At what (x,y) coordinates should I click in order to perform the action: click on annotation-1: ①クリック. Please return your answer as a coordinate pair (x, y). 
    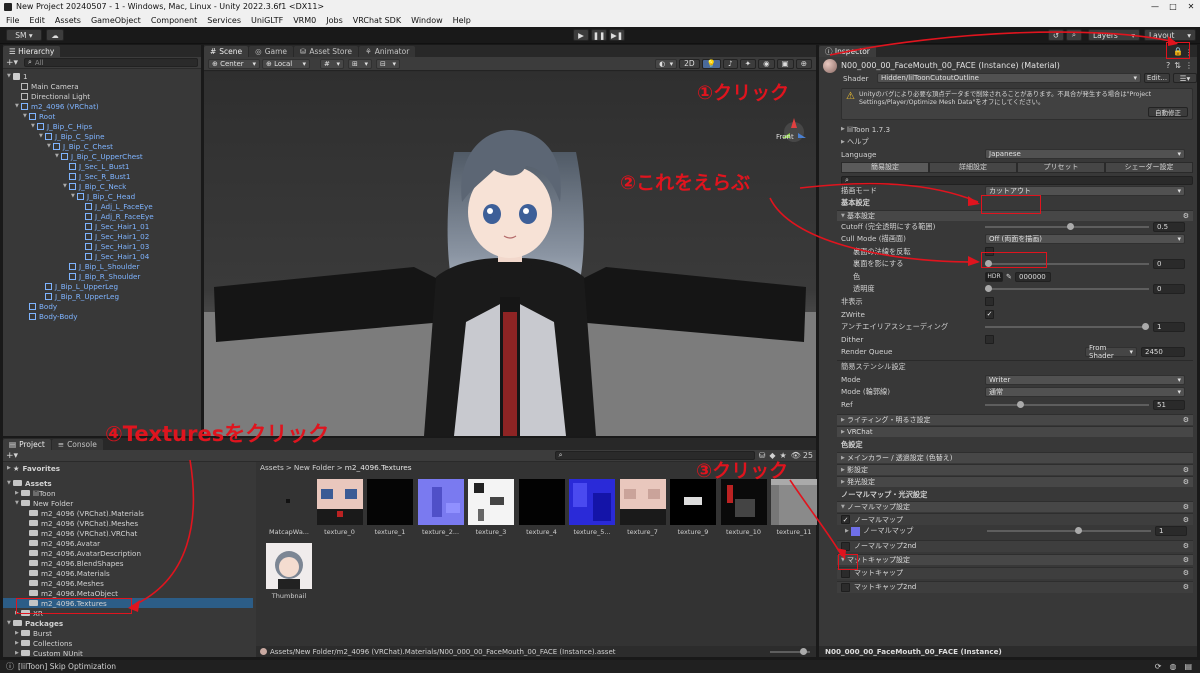
    Looking at the image, I should click on (743, 93).